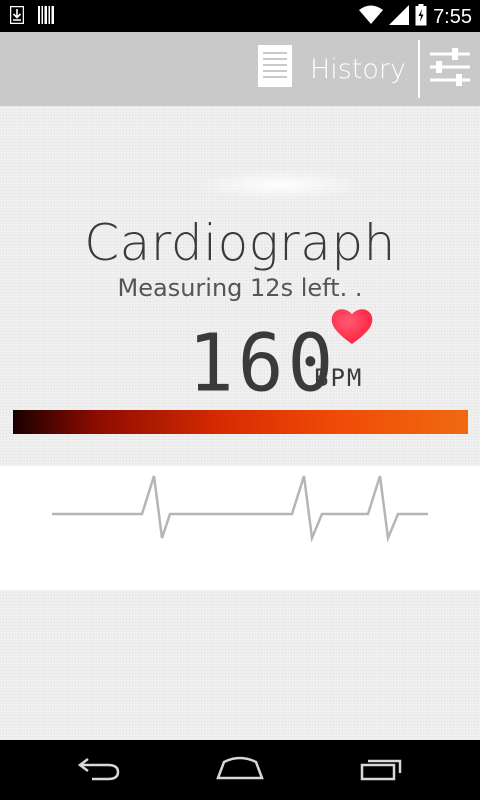 This screenshot has width=480, height=800. What do you see at coordinates (17, 17) in the screenshot?
I see `download-icon` at bounding box center [17, 17].